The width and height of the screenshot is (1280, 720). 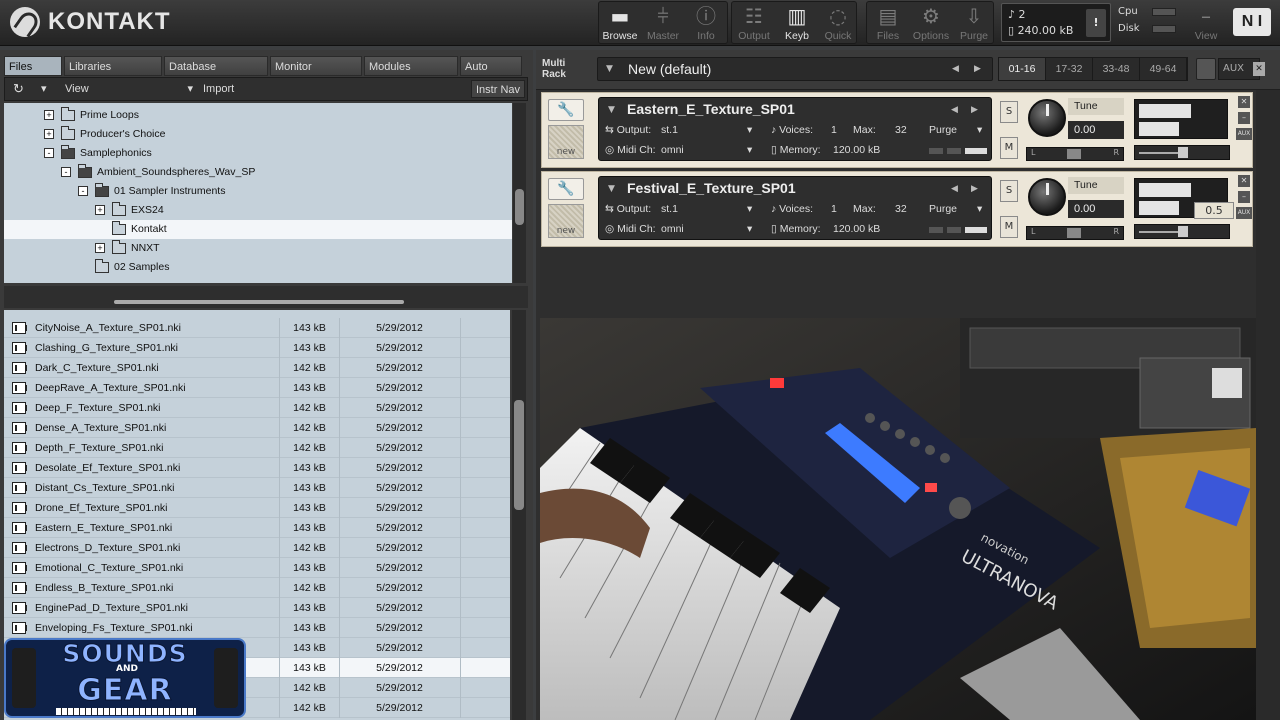 What do you see at coordinates (1244, 118) in the screenshot?
I see `minimize-icon: –` at bounding box center [1244, 118].